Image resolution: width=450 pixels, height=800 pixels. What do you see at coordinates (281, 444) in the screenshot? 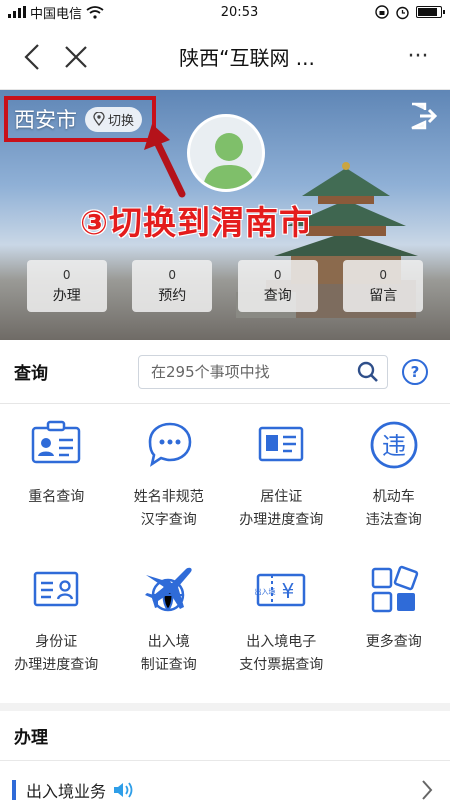
I see `residence-card-icon` at bounding box center [281, 444].